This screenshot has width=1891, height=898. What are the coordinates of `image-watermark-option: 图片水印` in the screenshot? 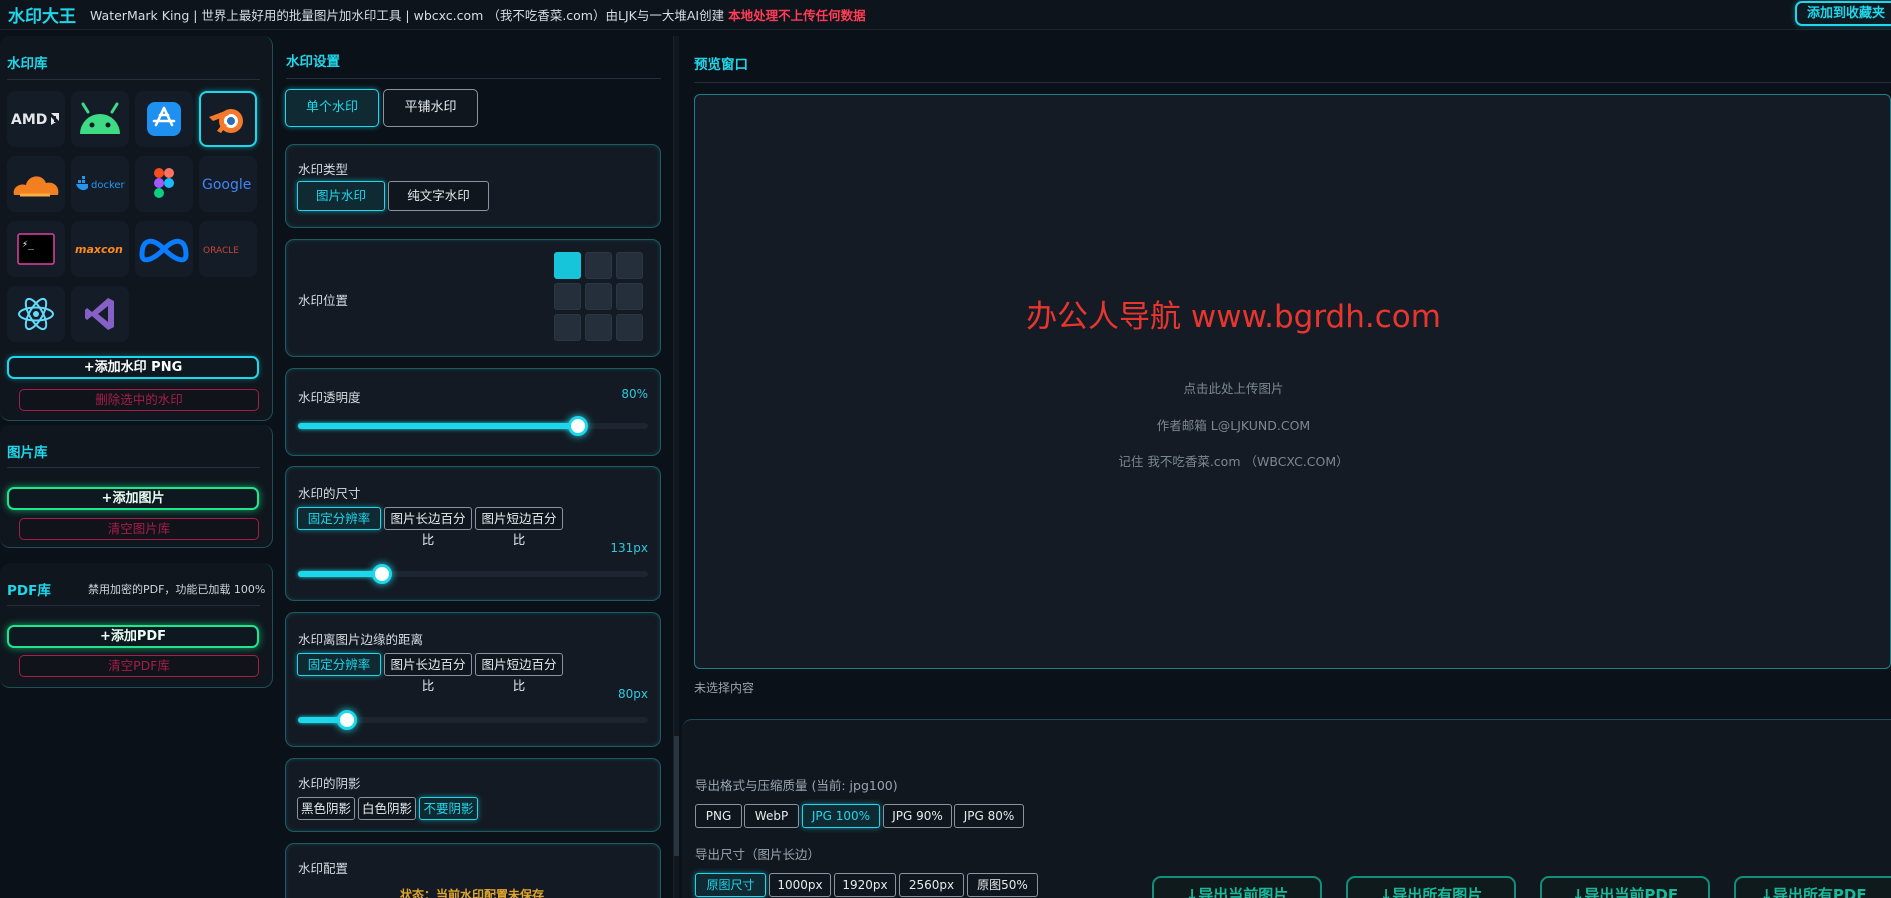 It's located at (341, 196).